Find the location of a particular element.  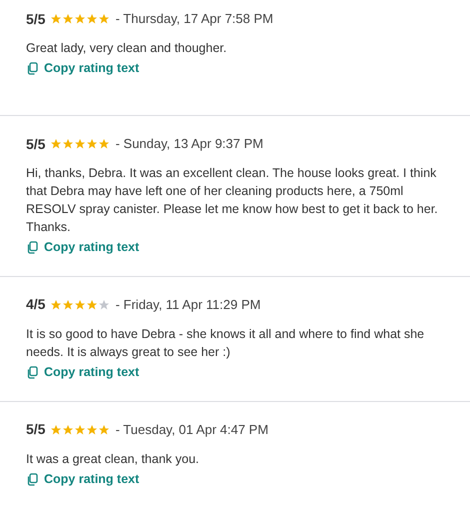

review-text: It is so good to have Debra - she knows it all and where to find what she needs. It is always great to see her :) is located at coordinates (226, 343).